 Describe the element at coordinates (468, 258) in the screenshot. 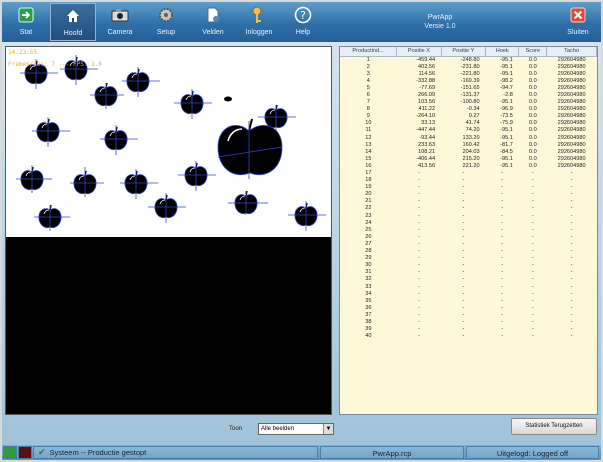

I see `table-row: 29 - - - - -` at that location.